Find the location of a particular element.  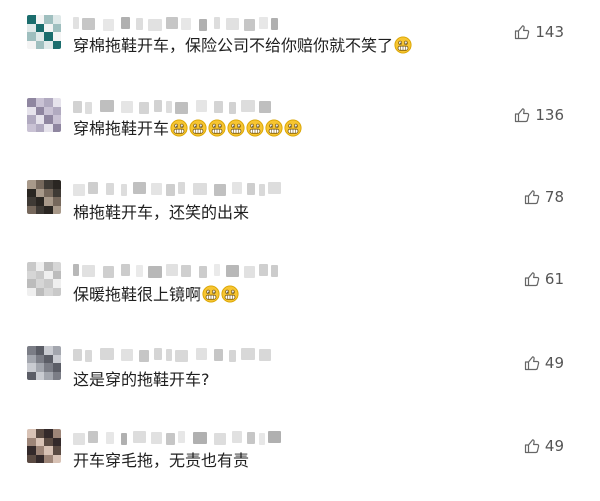

comment-text-content: 这是穿的拖鞋开车? is located at coordinates (141, 379).